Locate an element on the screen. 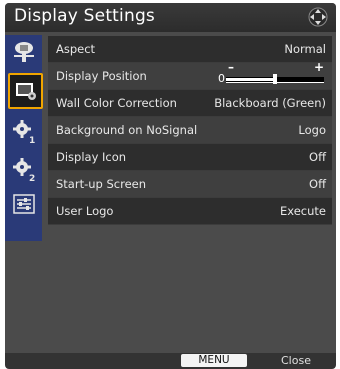 Image resolution: width=340 pixels, height=369 pixels. setting-label: User Logo is located at coordinates (85, 211).